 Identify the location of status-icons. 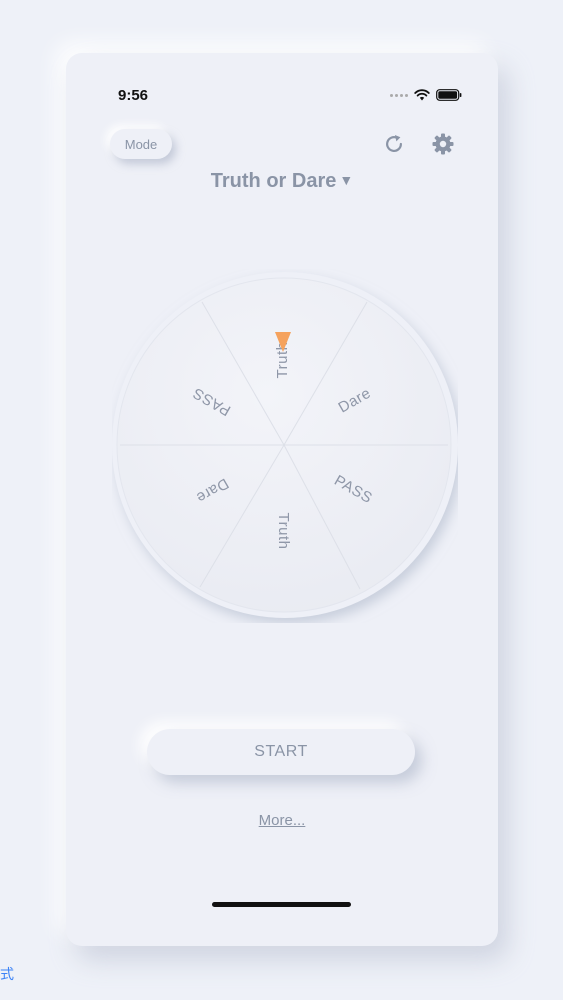
(426, 95).